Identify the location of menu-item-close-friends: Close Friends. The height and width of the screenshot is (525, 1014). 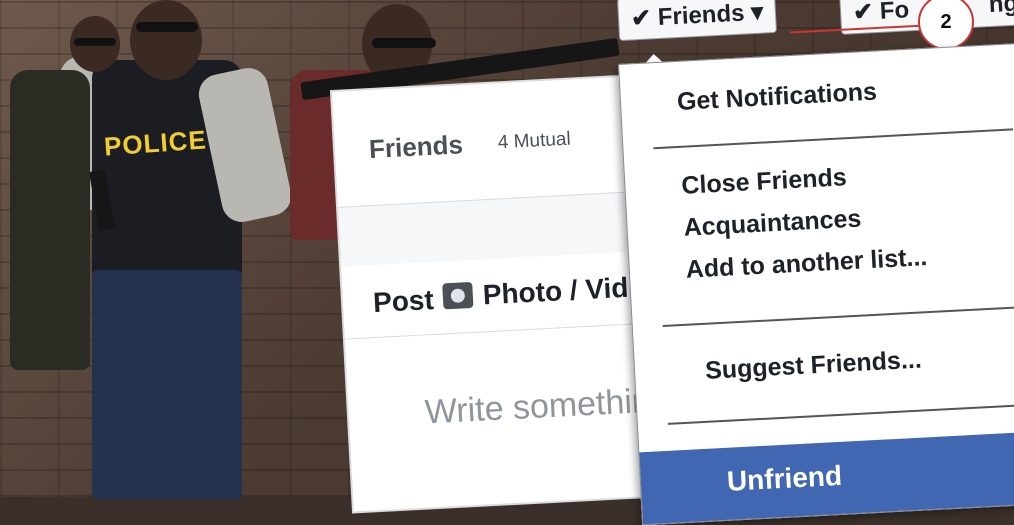
(764, 182).